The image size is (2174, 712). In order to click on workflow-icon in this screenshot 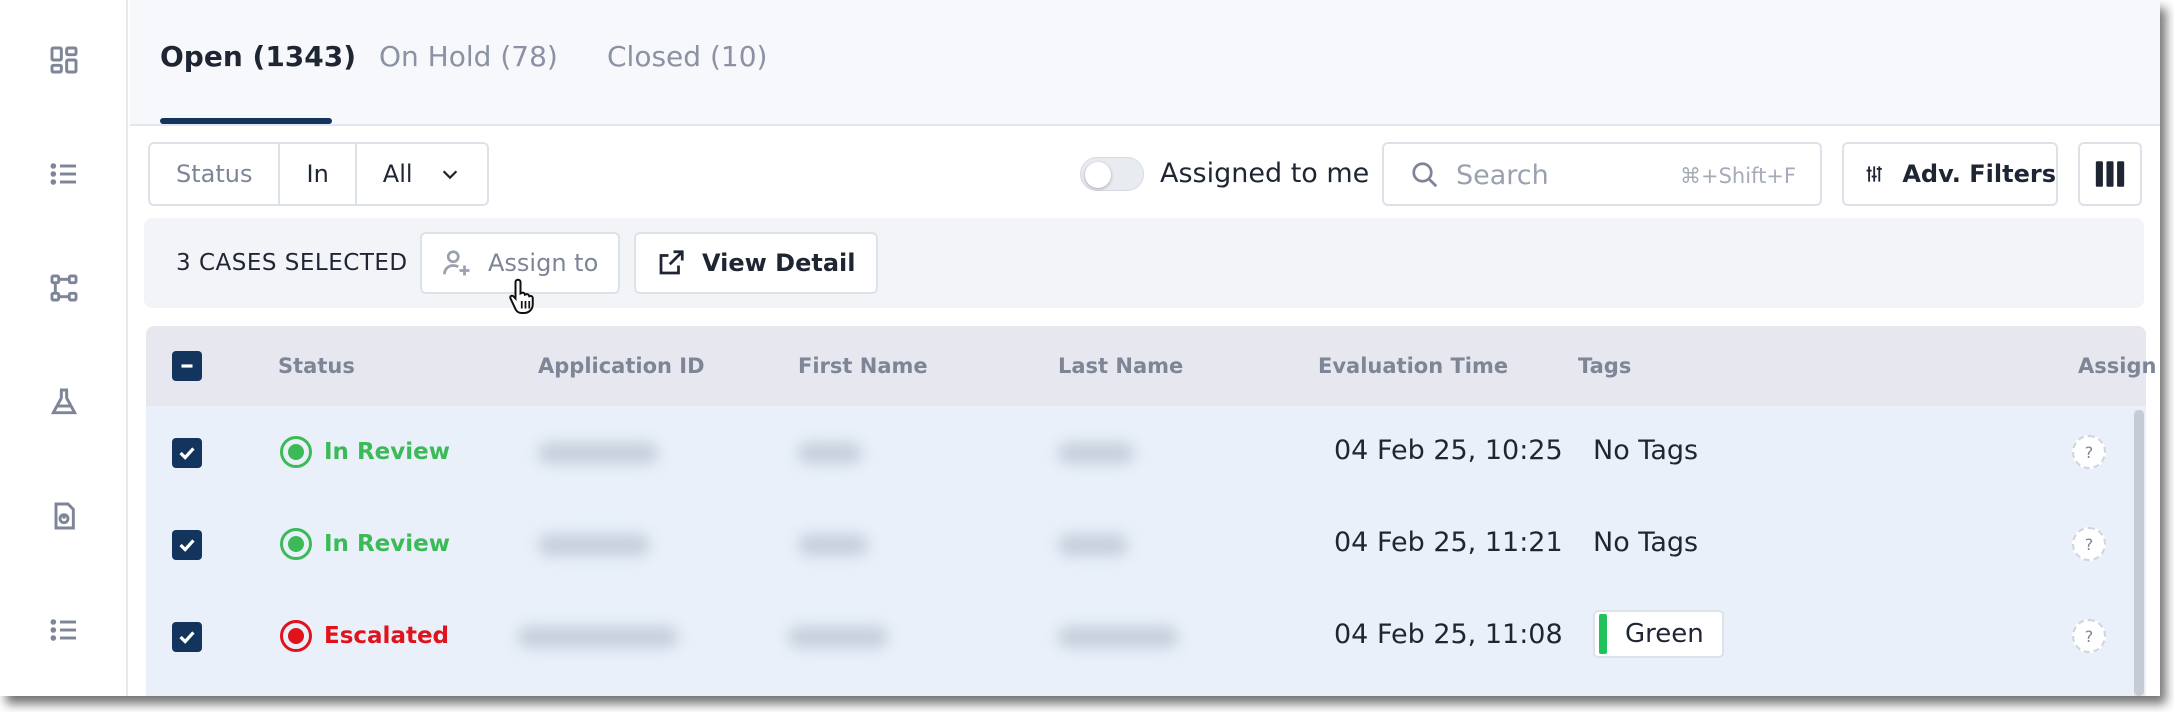, I will do `click(64, 288)`.